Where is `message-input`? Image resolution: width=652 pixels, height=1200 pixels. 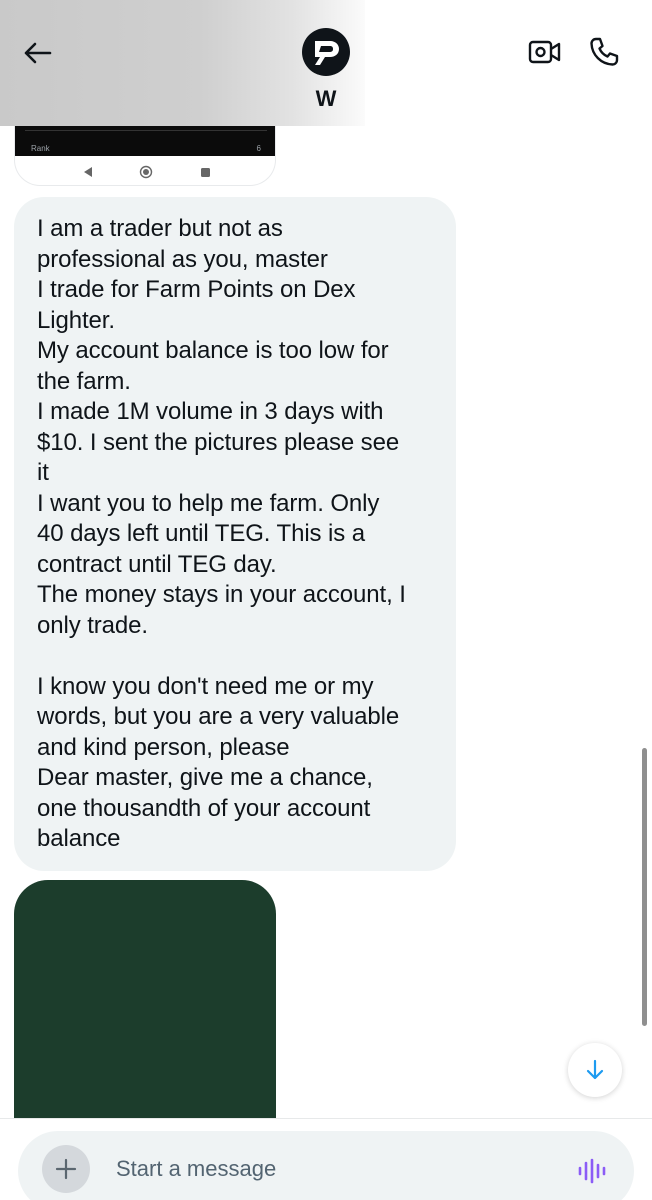
message-input is located at coordinates (326, 1169).